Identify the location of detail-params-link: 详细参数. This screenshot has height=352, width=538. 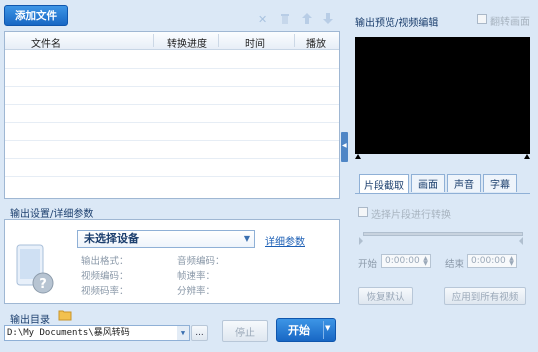
(285, 240).